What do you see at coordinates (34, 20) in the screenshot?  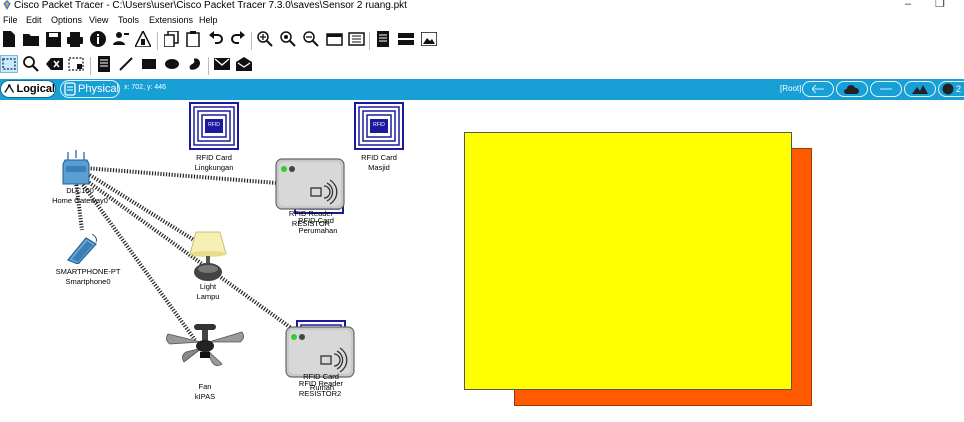 I see `menu-edit: Edit` at bounding box center [34, 20].